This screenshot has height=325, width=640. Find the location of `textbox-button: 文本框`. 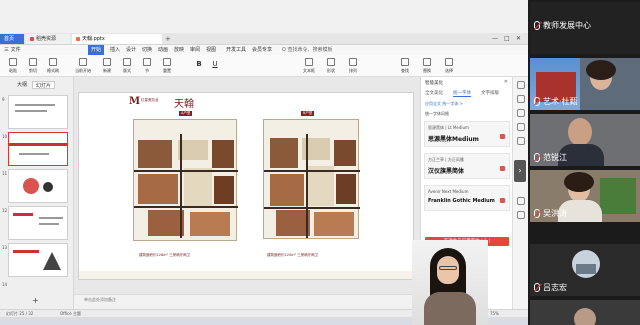

textbox-button: 文本框 is located at coordinates (309, 66).